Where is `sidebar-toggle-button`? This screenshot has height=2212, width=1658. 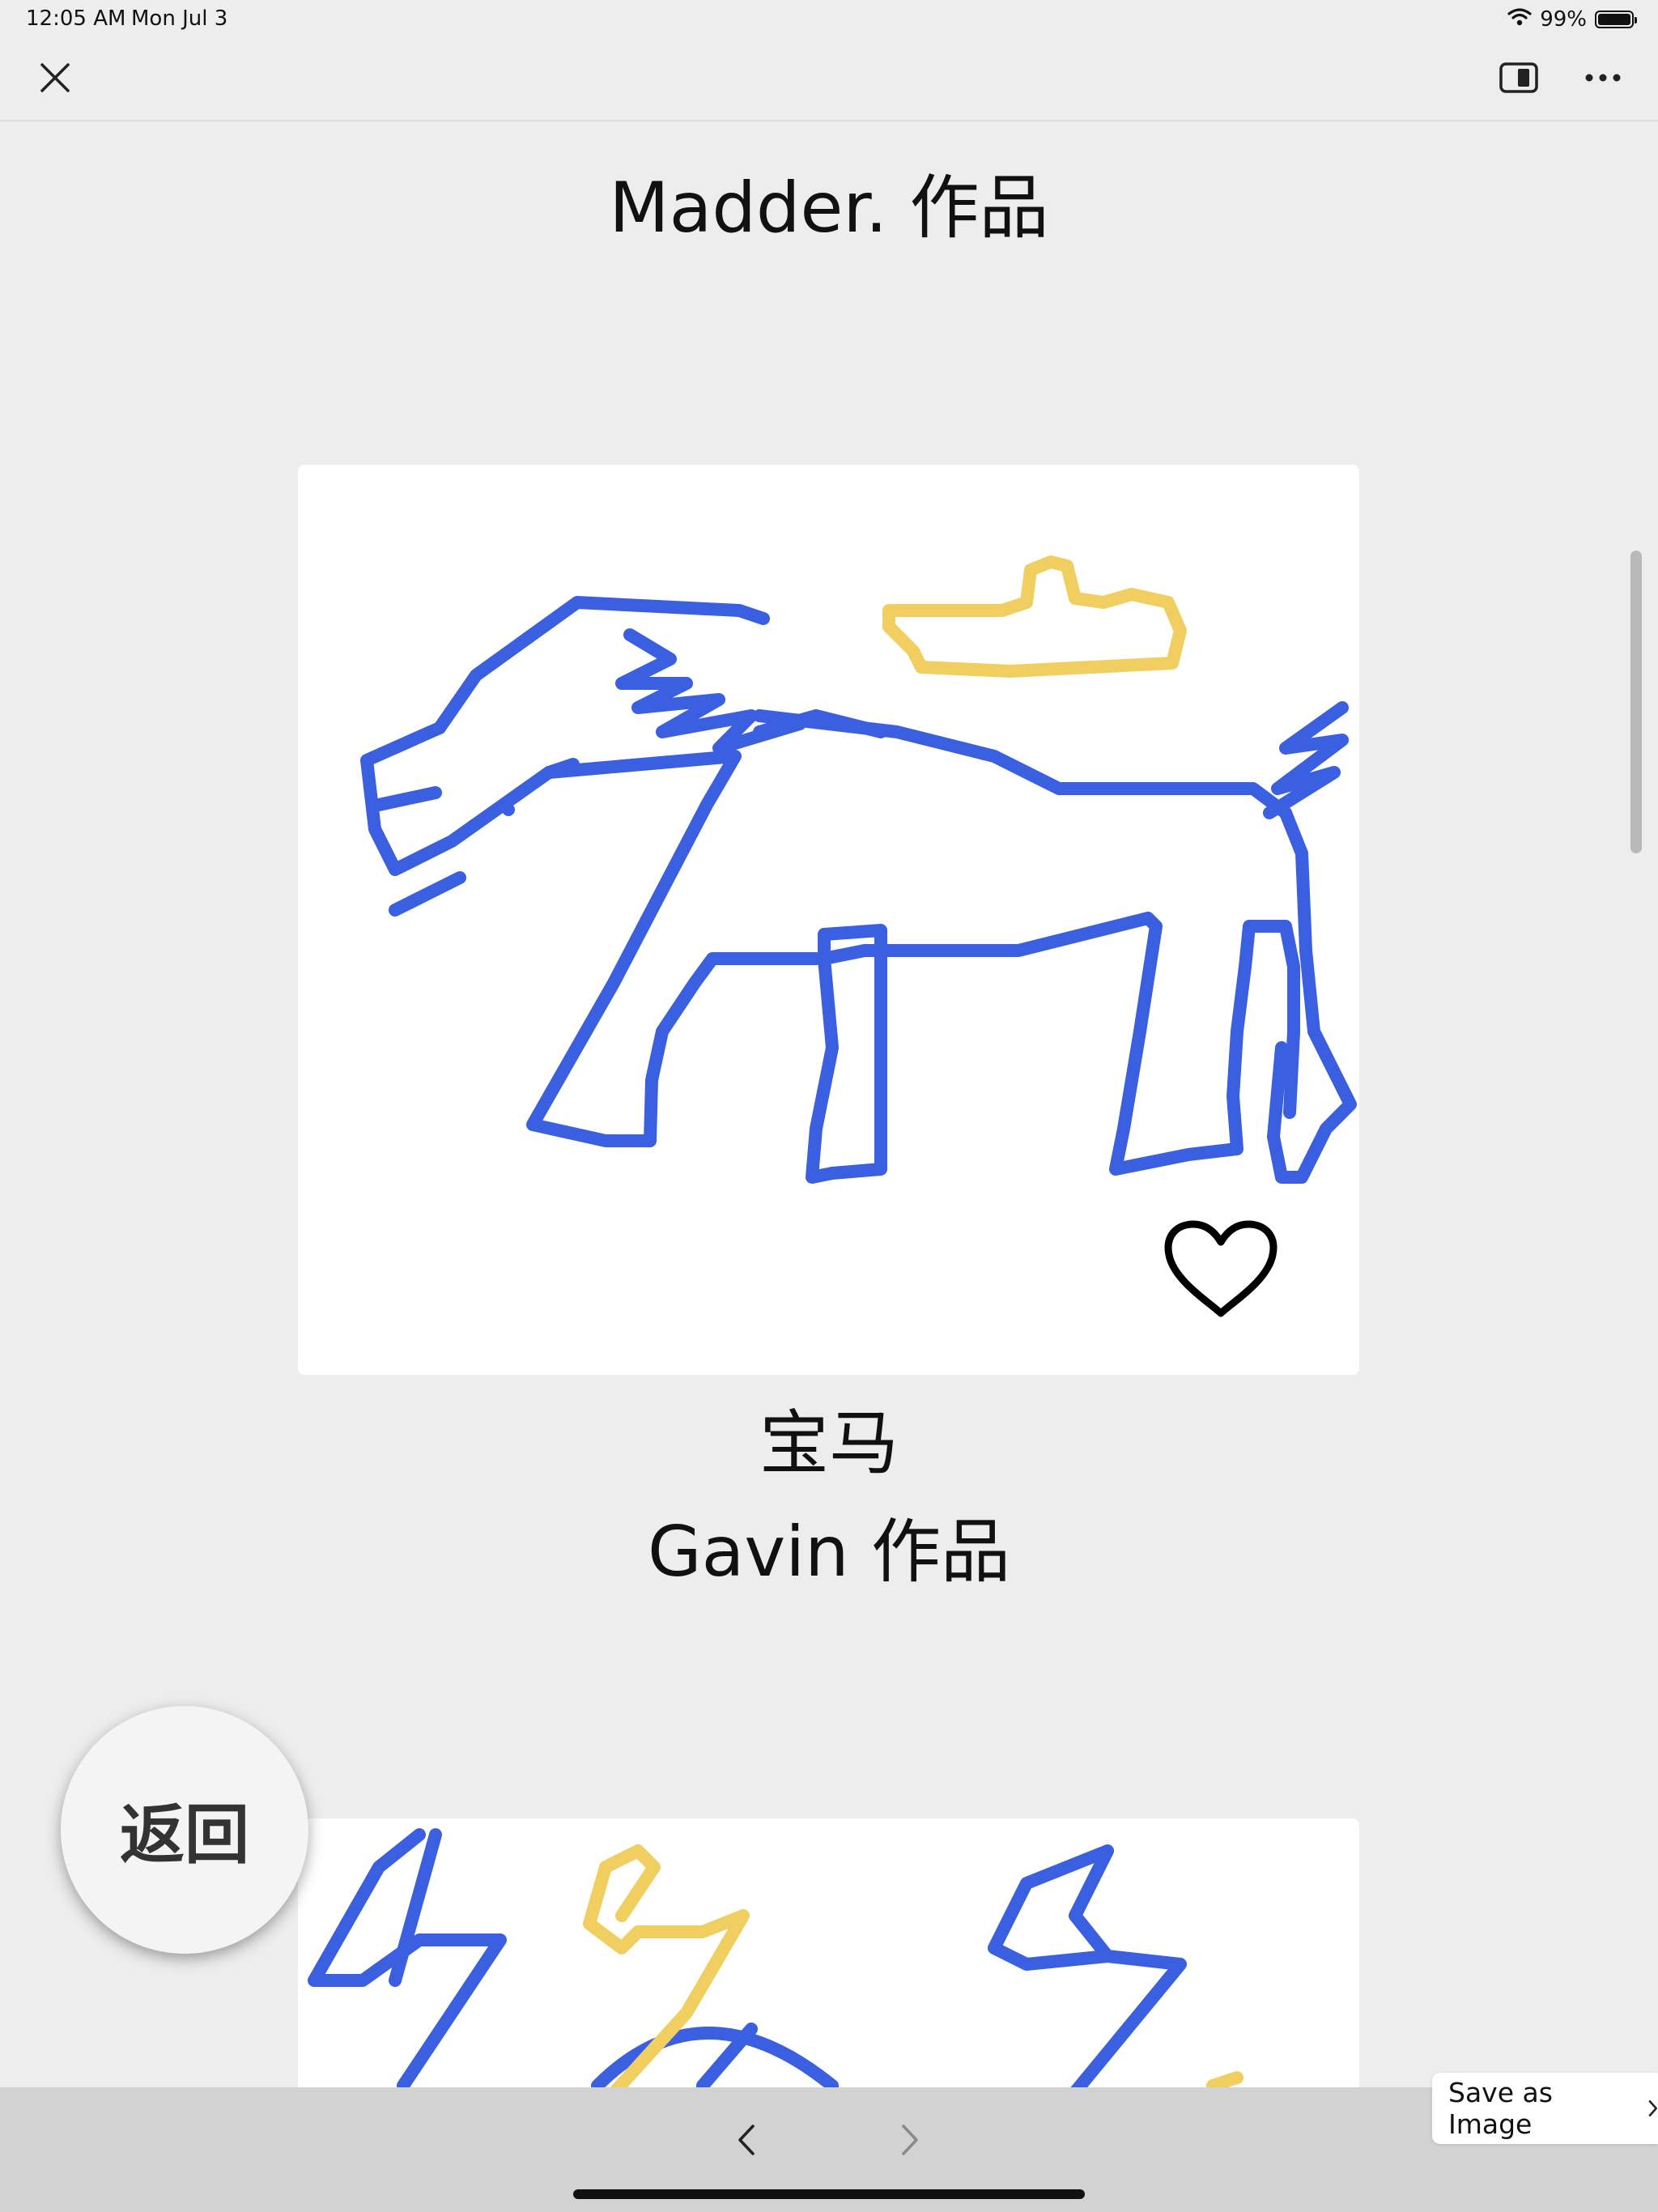
sidebar-toggle-button is located at coordinates (1519, 77).